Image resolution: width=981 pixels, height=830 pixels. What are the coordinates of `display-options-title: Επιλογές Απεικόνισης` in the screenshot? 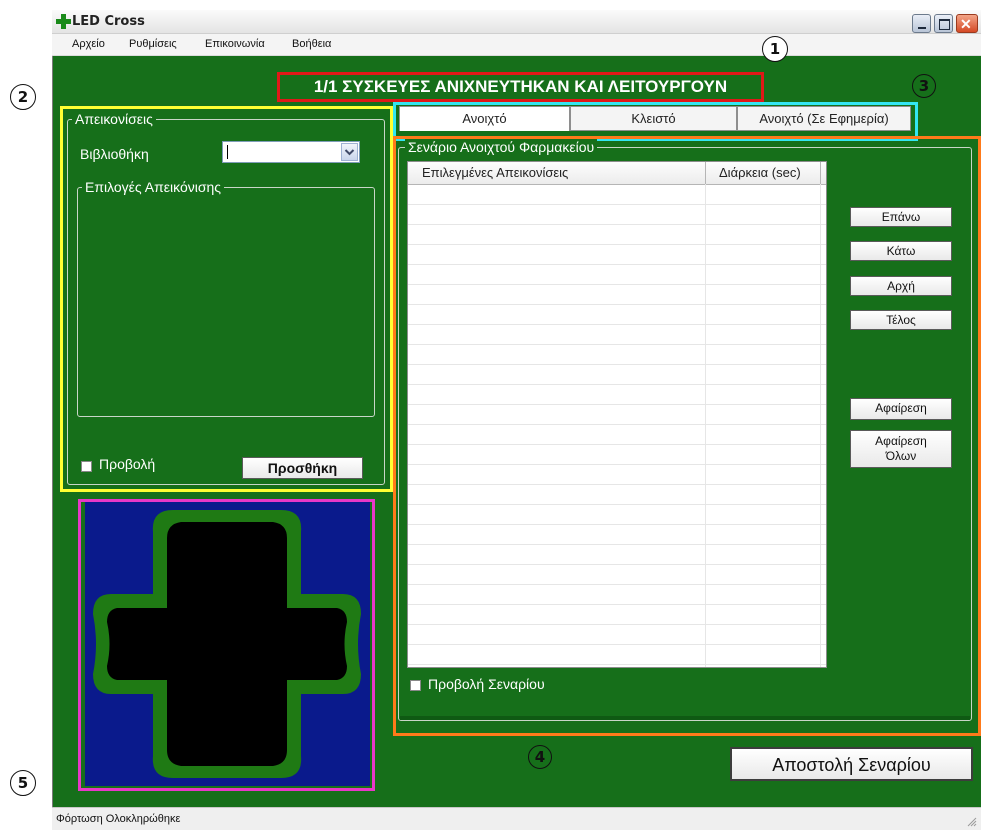 It's located at (153, 187).